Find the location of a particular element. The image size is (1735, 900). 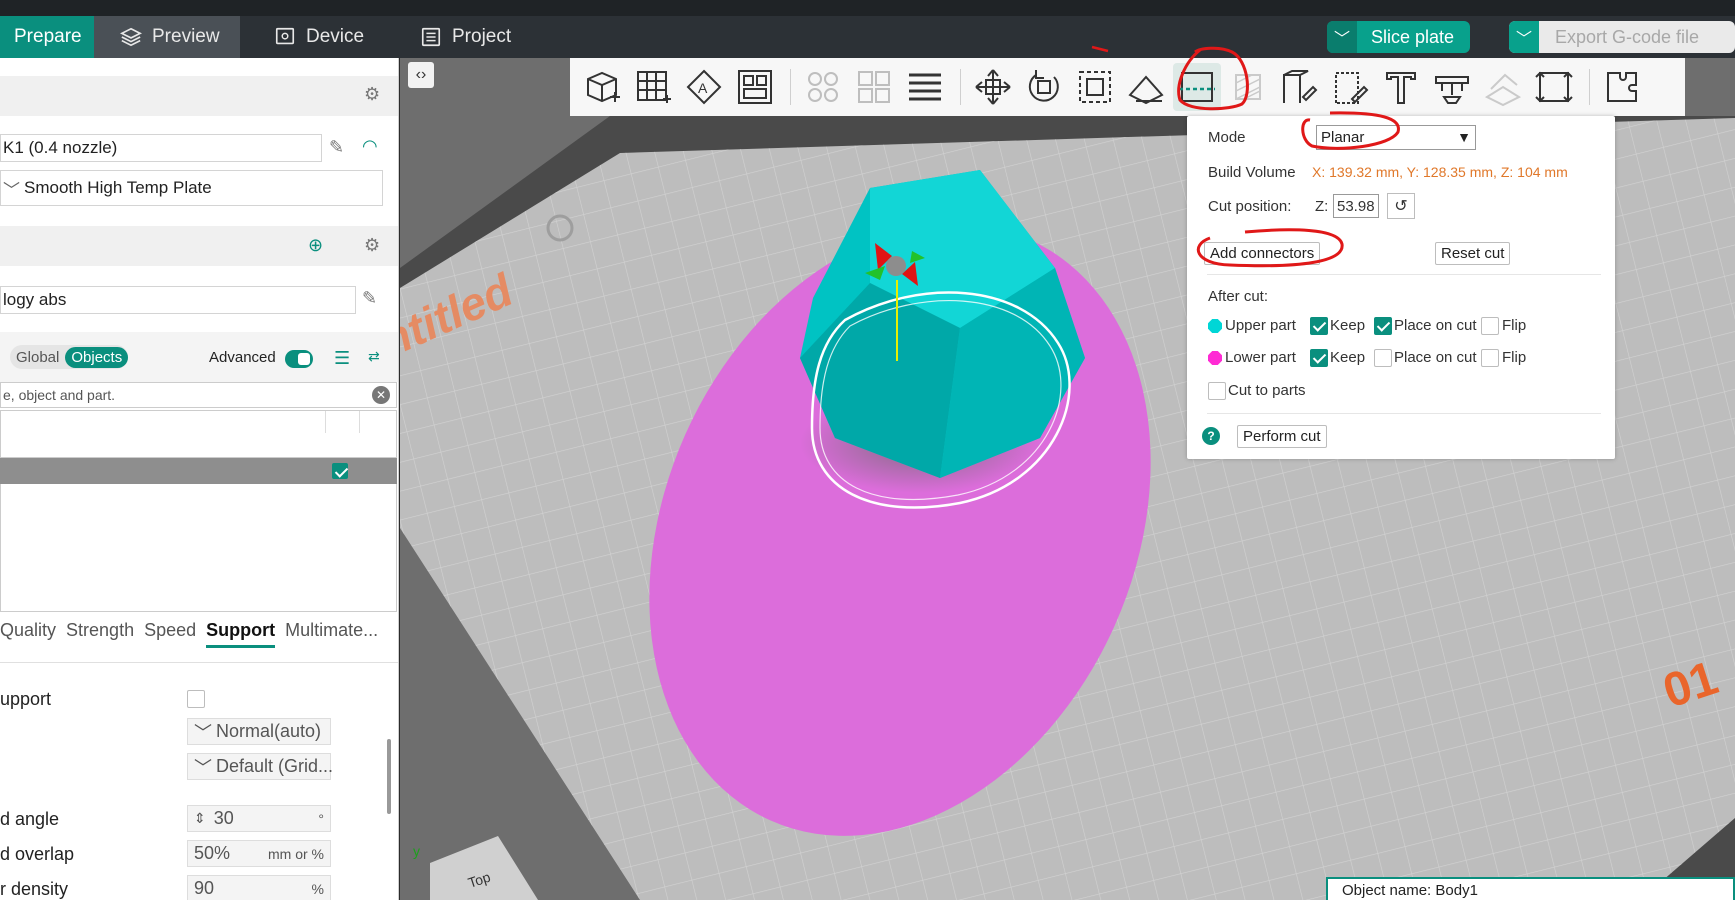

overlap-unit: mm or % is located at coordinates (296, 853).